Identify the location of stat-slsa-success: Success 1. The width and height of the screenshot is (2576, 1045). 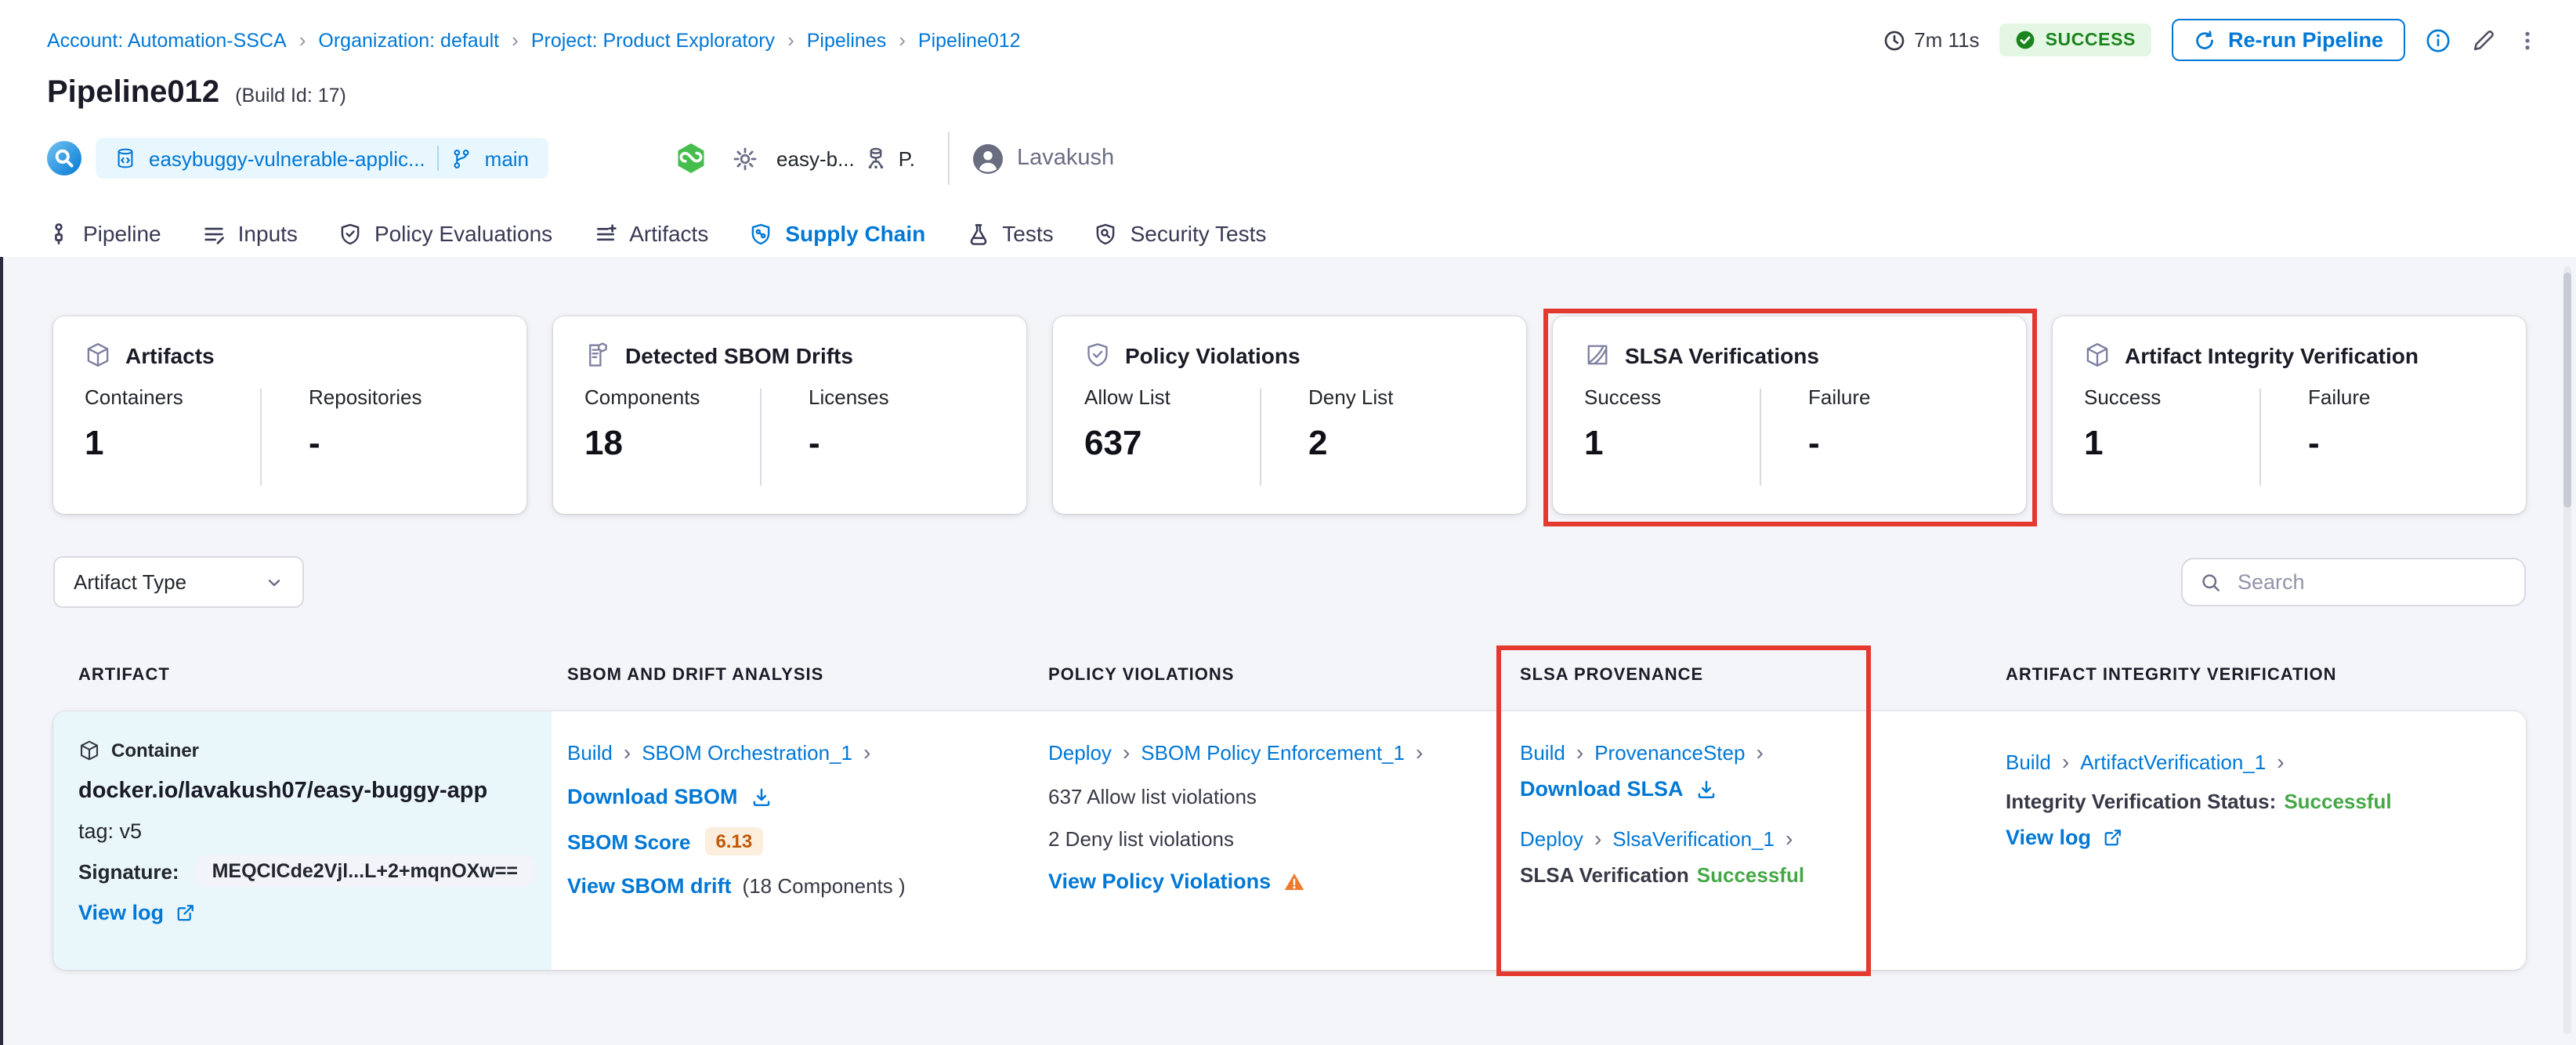
(1623, 423).